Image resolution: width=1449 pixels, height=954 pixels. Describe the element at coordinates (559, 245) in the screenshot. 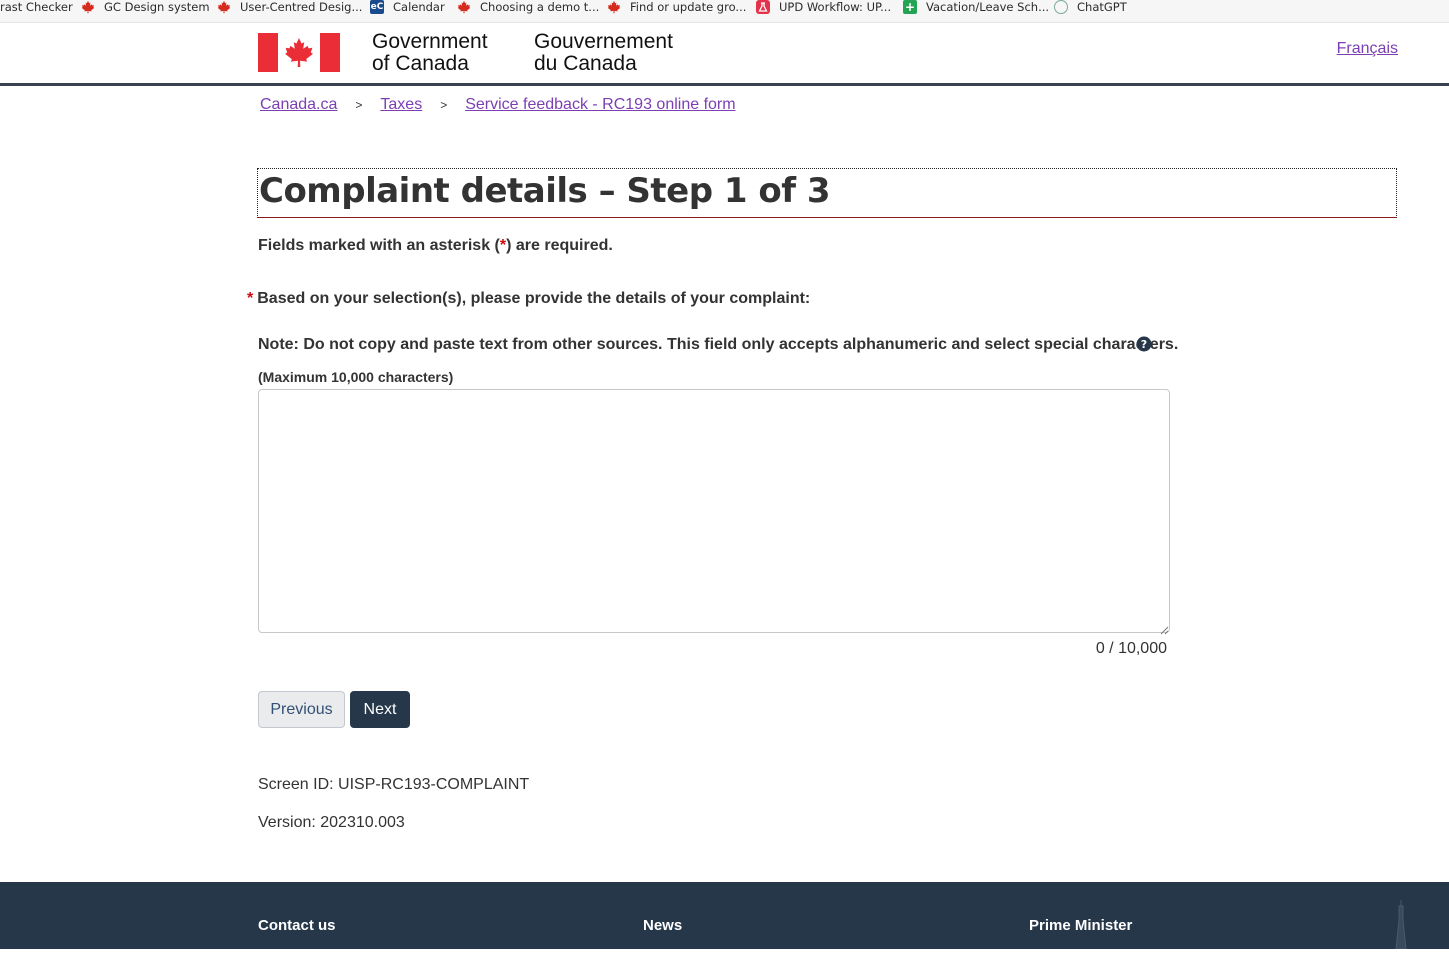

I see `required-note-text-end: ) are required.` at that location.